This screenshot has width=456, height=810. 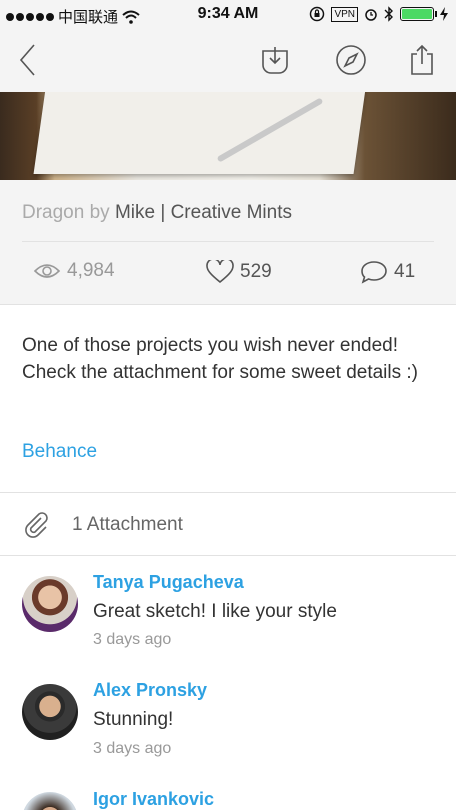 What do you see at coordinates (378, 14) in the screenshot?
I see `status-icons: VPN` at bounding box center [378, 14].